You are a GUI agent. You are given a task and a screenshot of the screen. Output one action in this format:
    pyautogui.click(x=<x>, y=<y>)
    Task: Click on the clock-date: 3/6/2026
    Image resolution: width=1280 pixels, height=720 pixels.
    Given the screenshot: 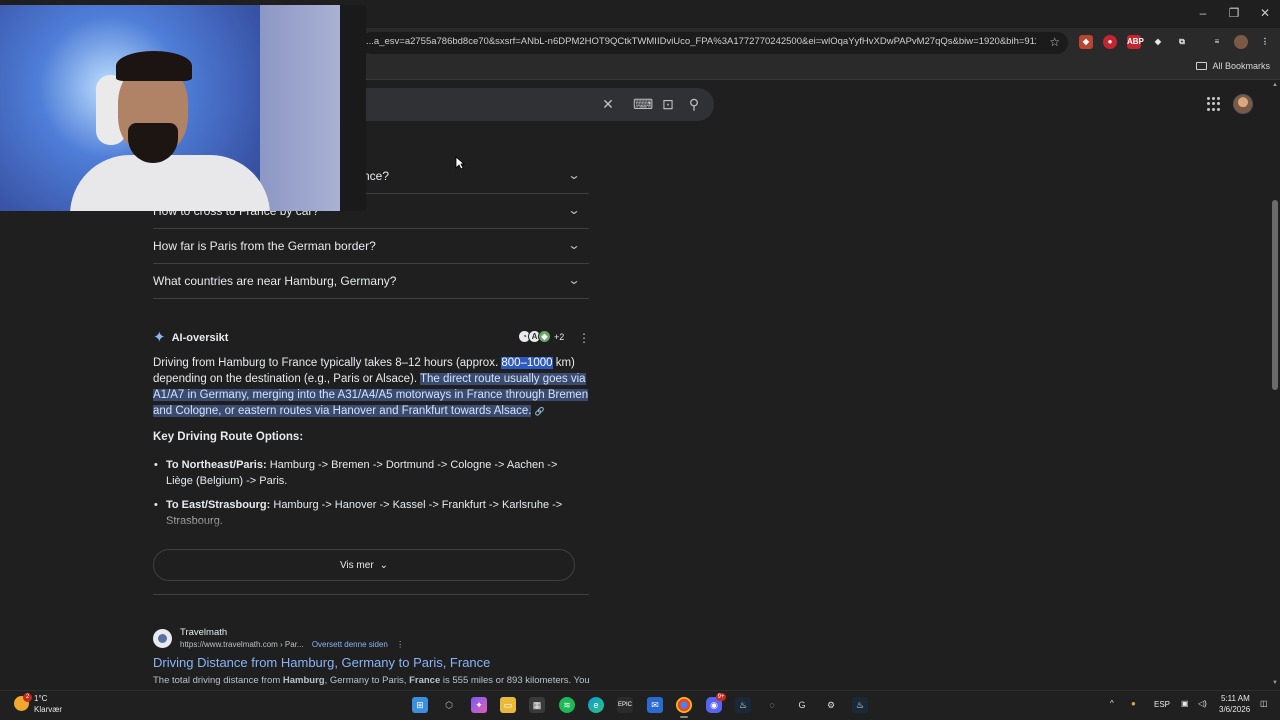 What is the action you would take?
    pyautogui.click(x=1234, y=709)
    